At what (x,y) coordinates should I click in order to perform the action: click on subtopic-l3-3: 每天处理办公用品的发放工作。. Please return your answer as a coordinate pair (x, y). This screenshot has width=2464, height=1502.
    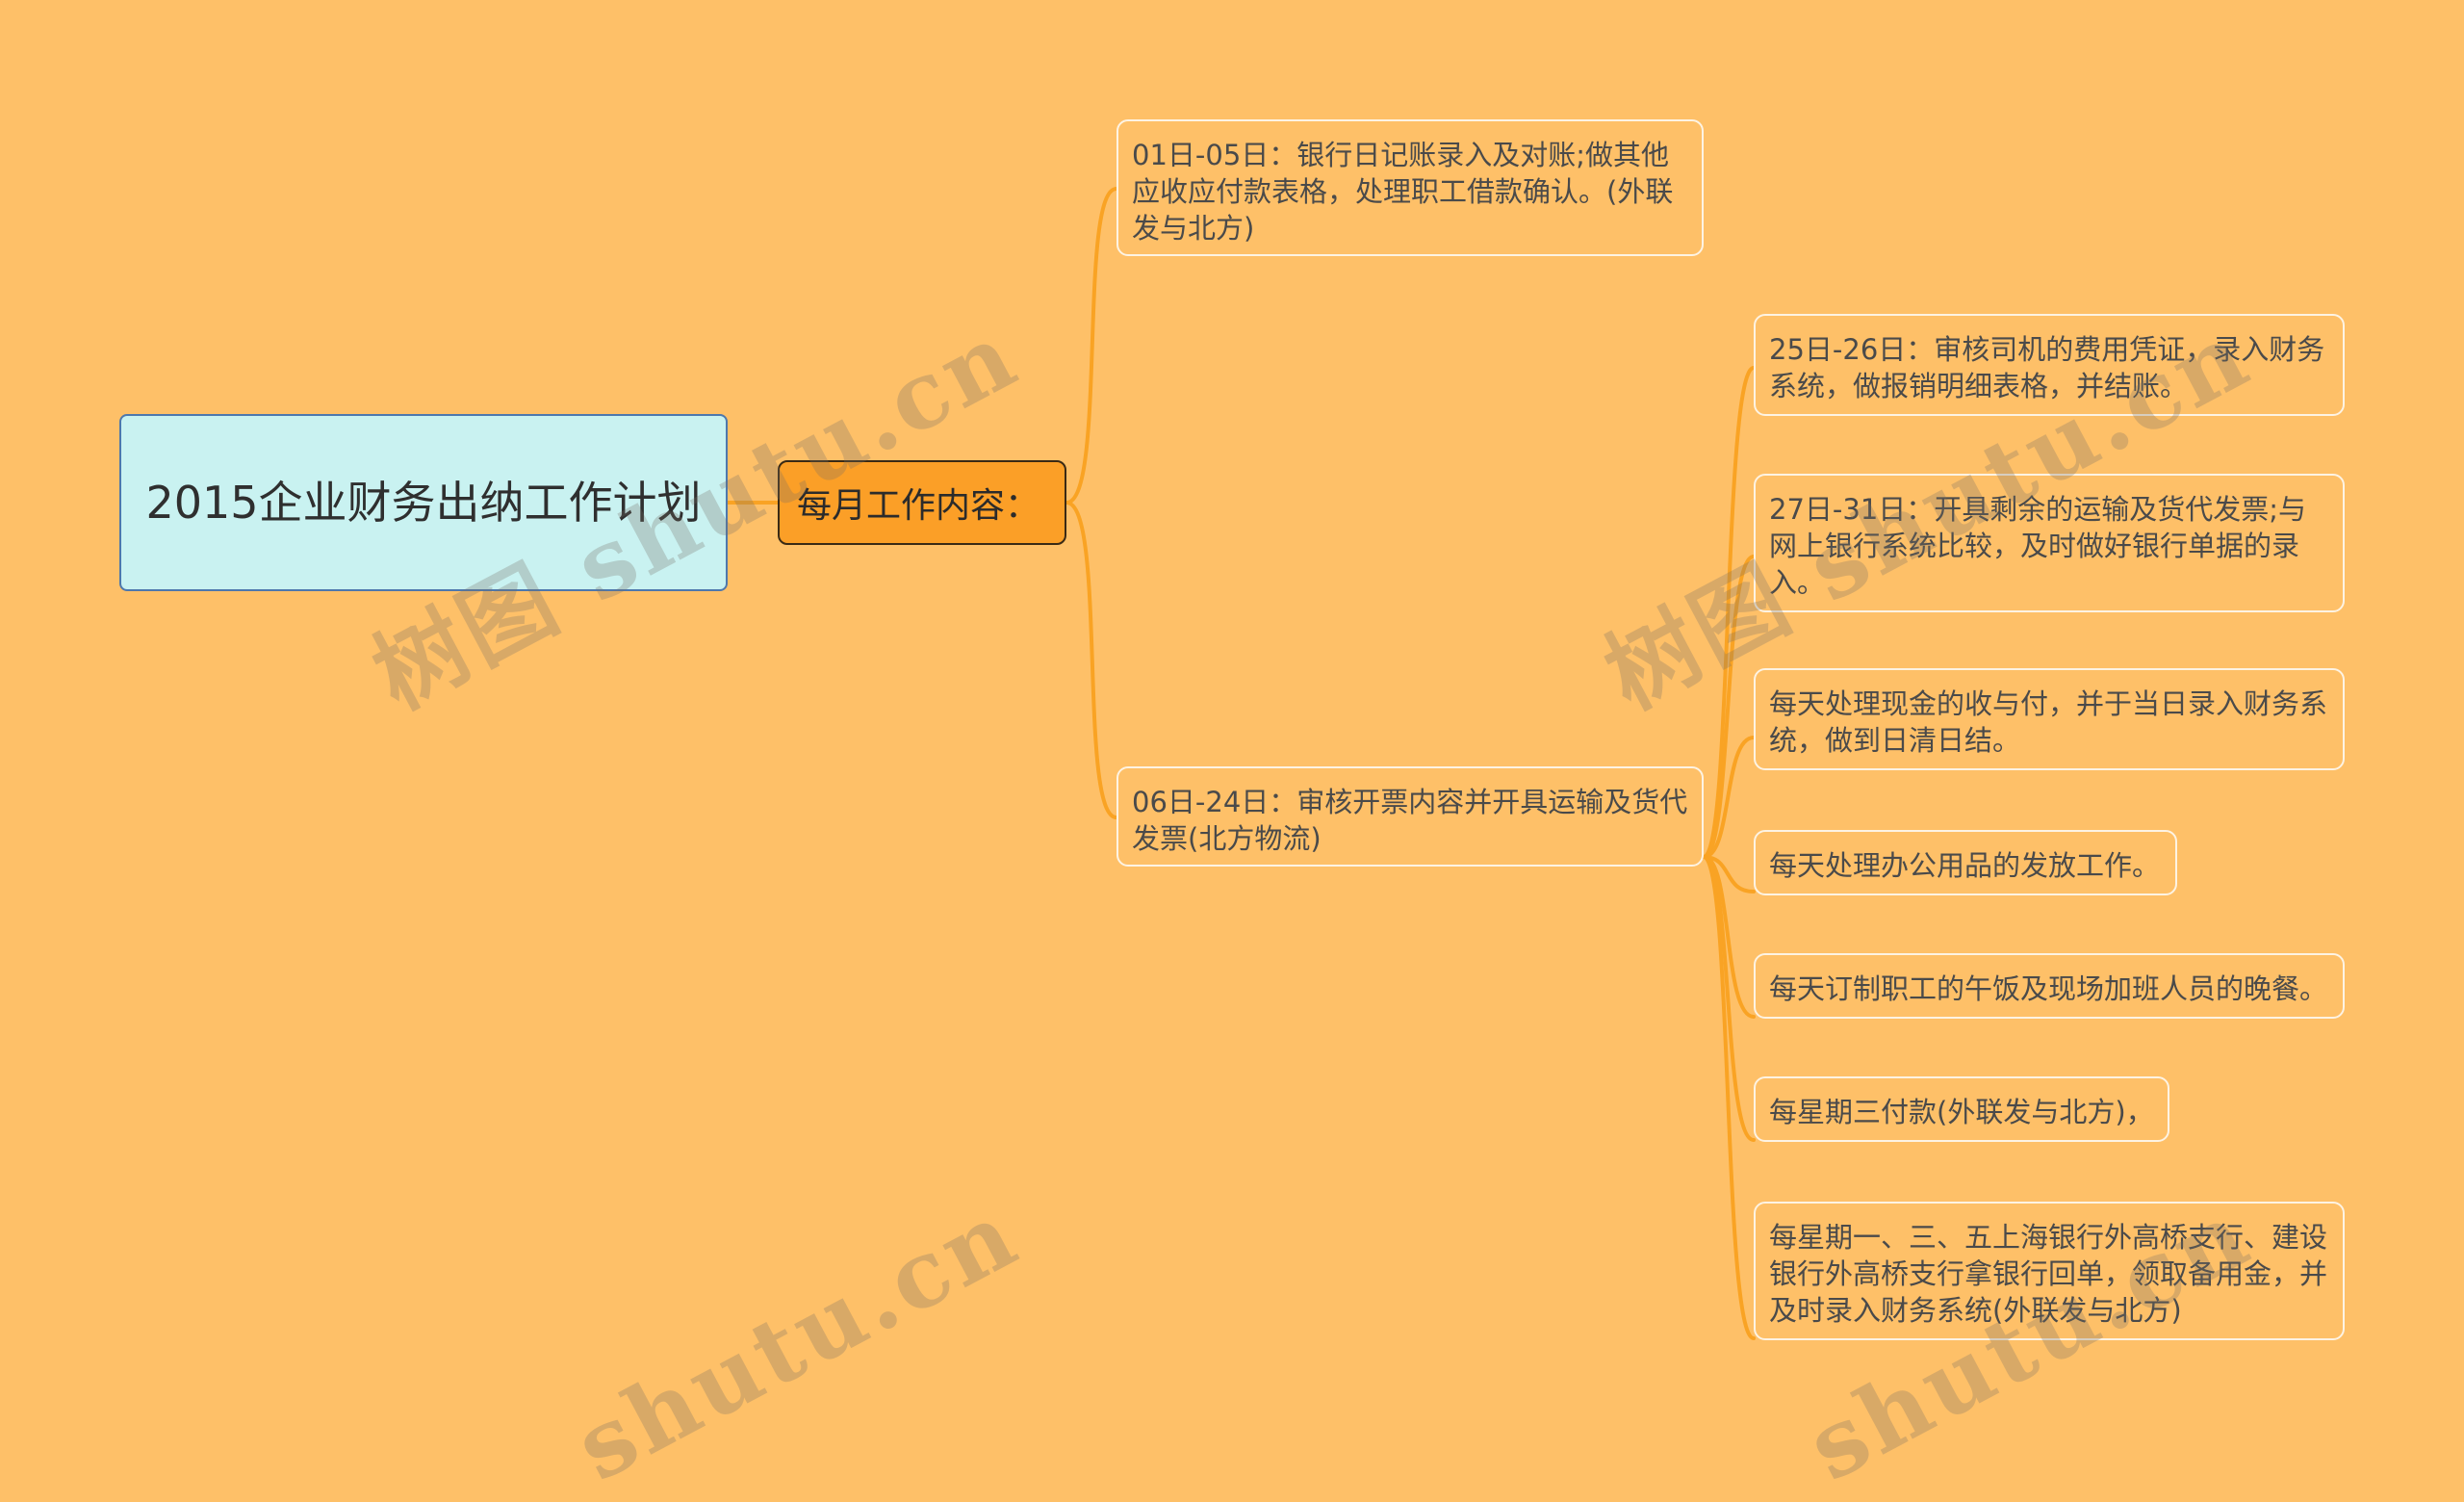
    Looking at the image, I should click on (1965, 863).